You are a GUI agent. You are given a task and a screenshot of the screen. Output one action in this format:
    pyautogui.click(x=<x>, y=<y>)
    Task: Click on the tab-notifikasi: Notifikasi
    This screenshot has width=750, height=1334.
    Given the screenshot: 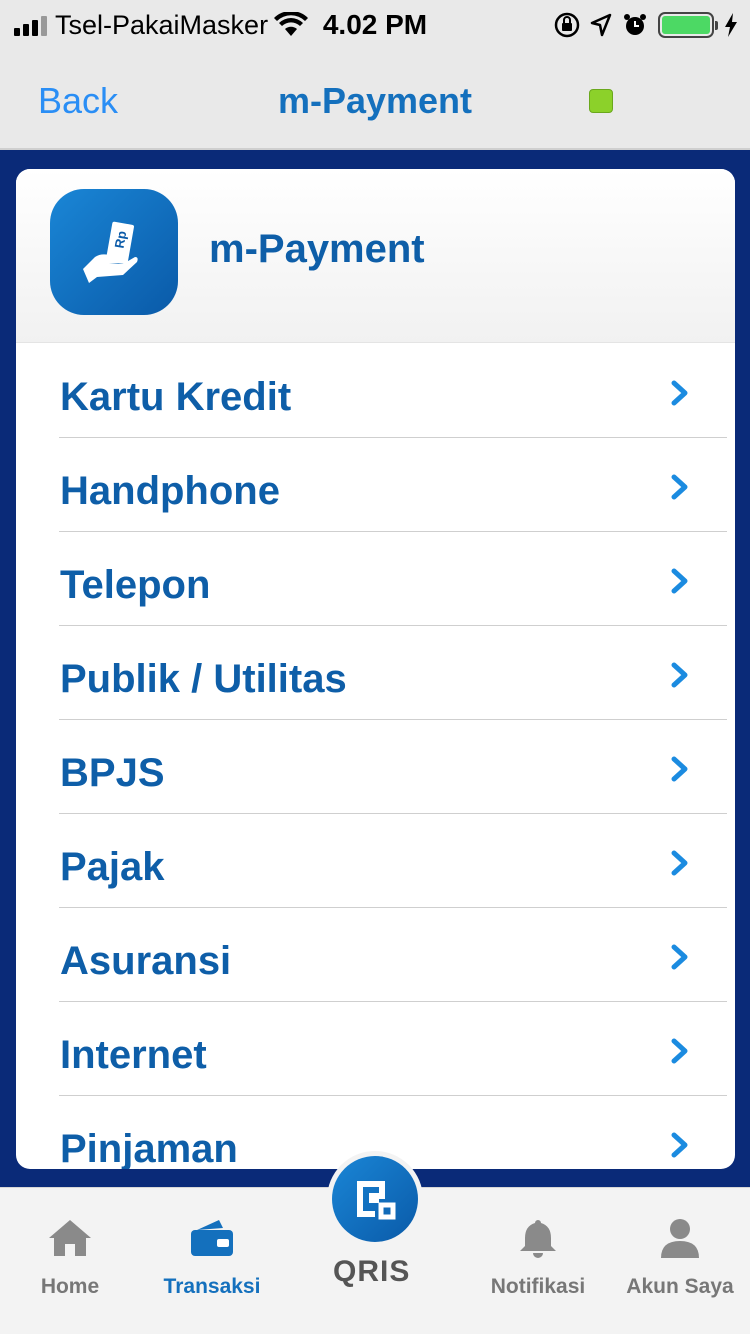 What is the action you would take?
    pyautogui.click(x=538, y=1261)
    